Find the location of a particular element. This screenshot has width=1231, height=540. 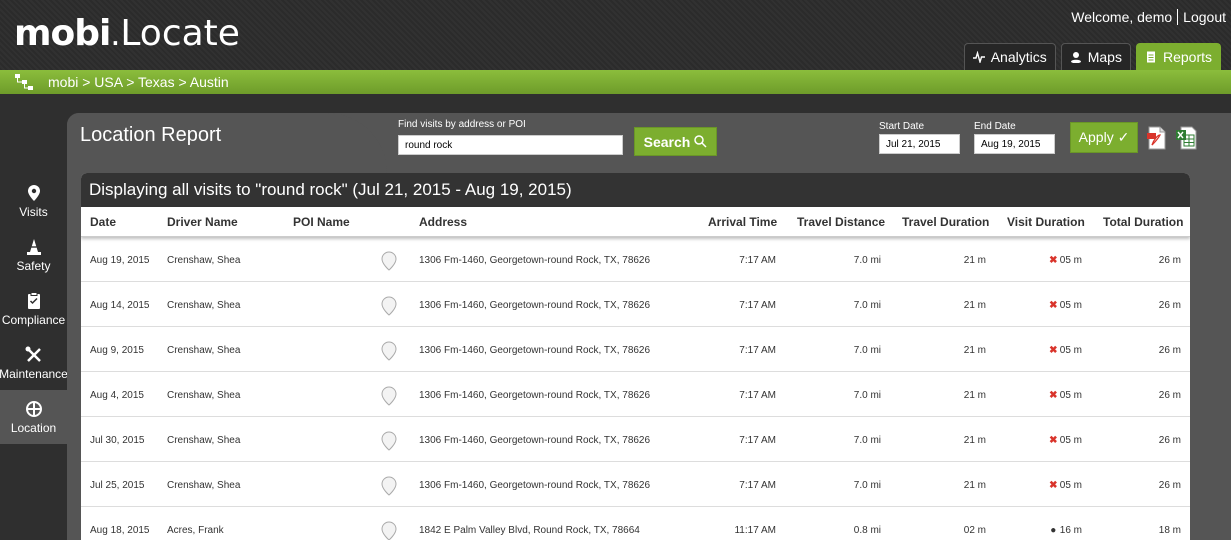

pdf-export-icon is located at coordinates (1157, 138).